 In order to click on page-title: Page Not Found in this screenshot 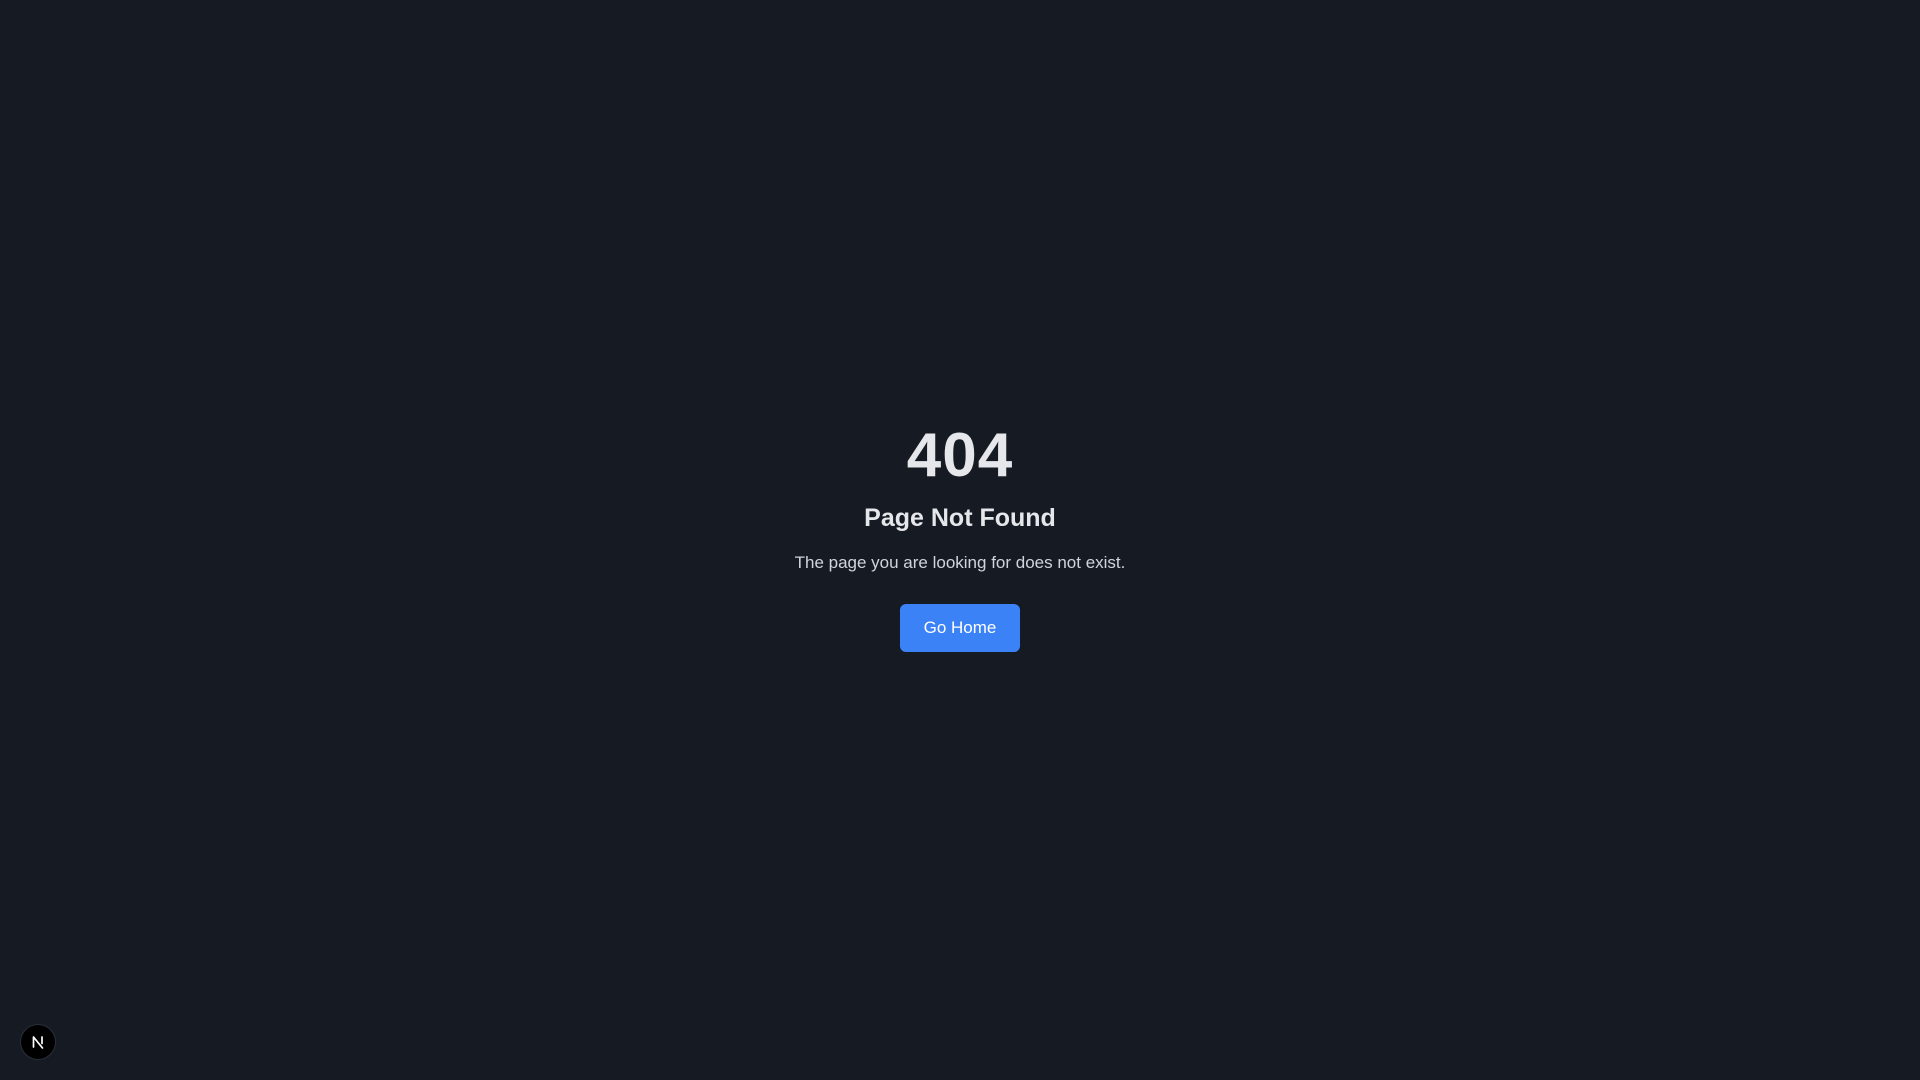, I will do `click(960, 518)`.